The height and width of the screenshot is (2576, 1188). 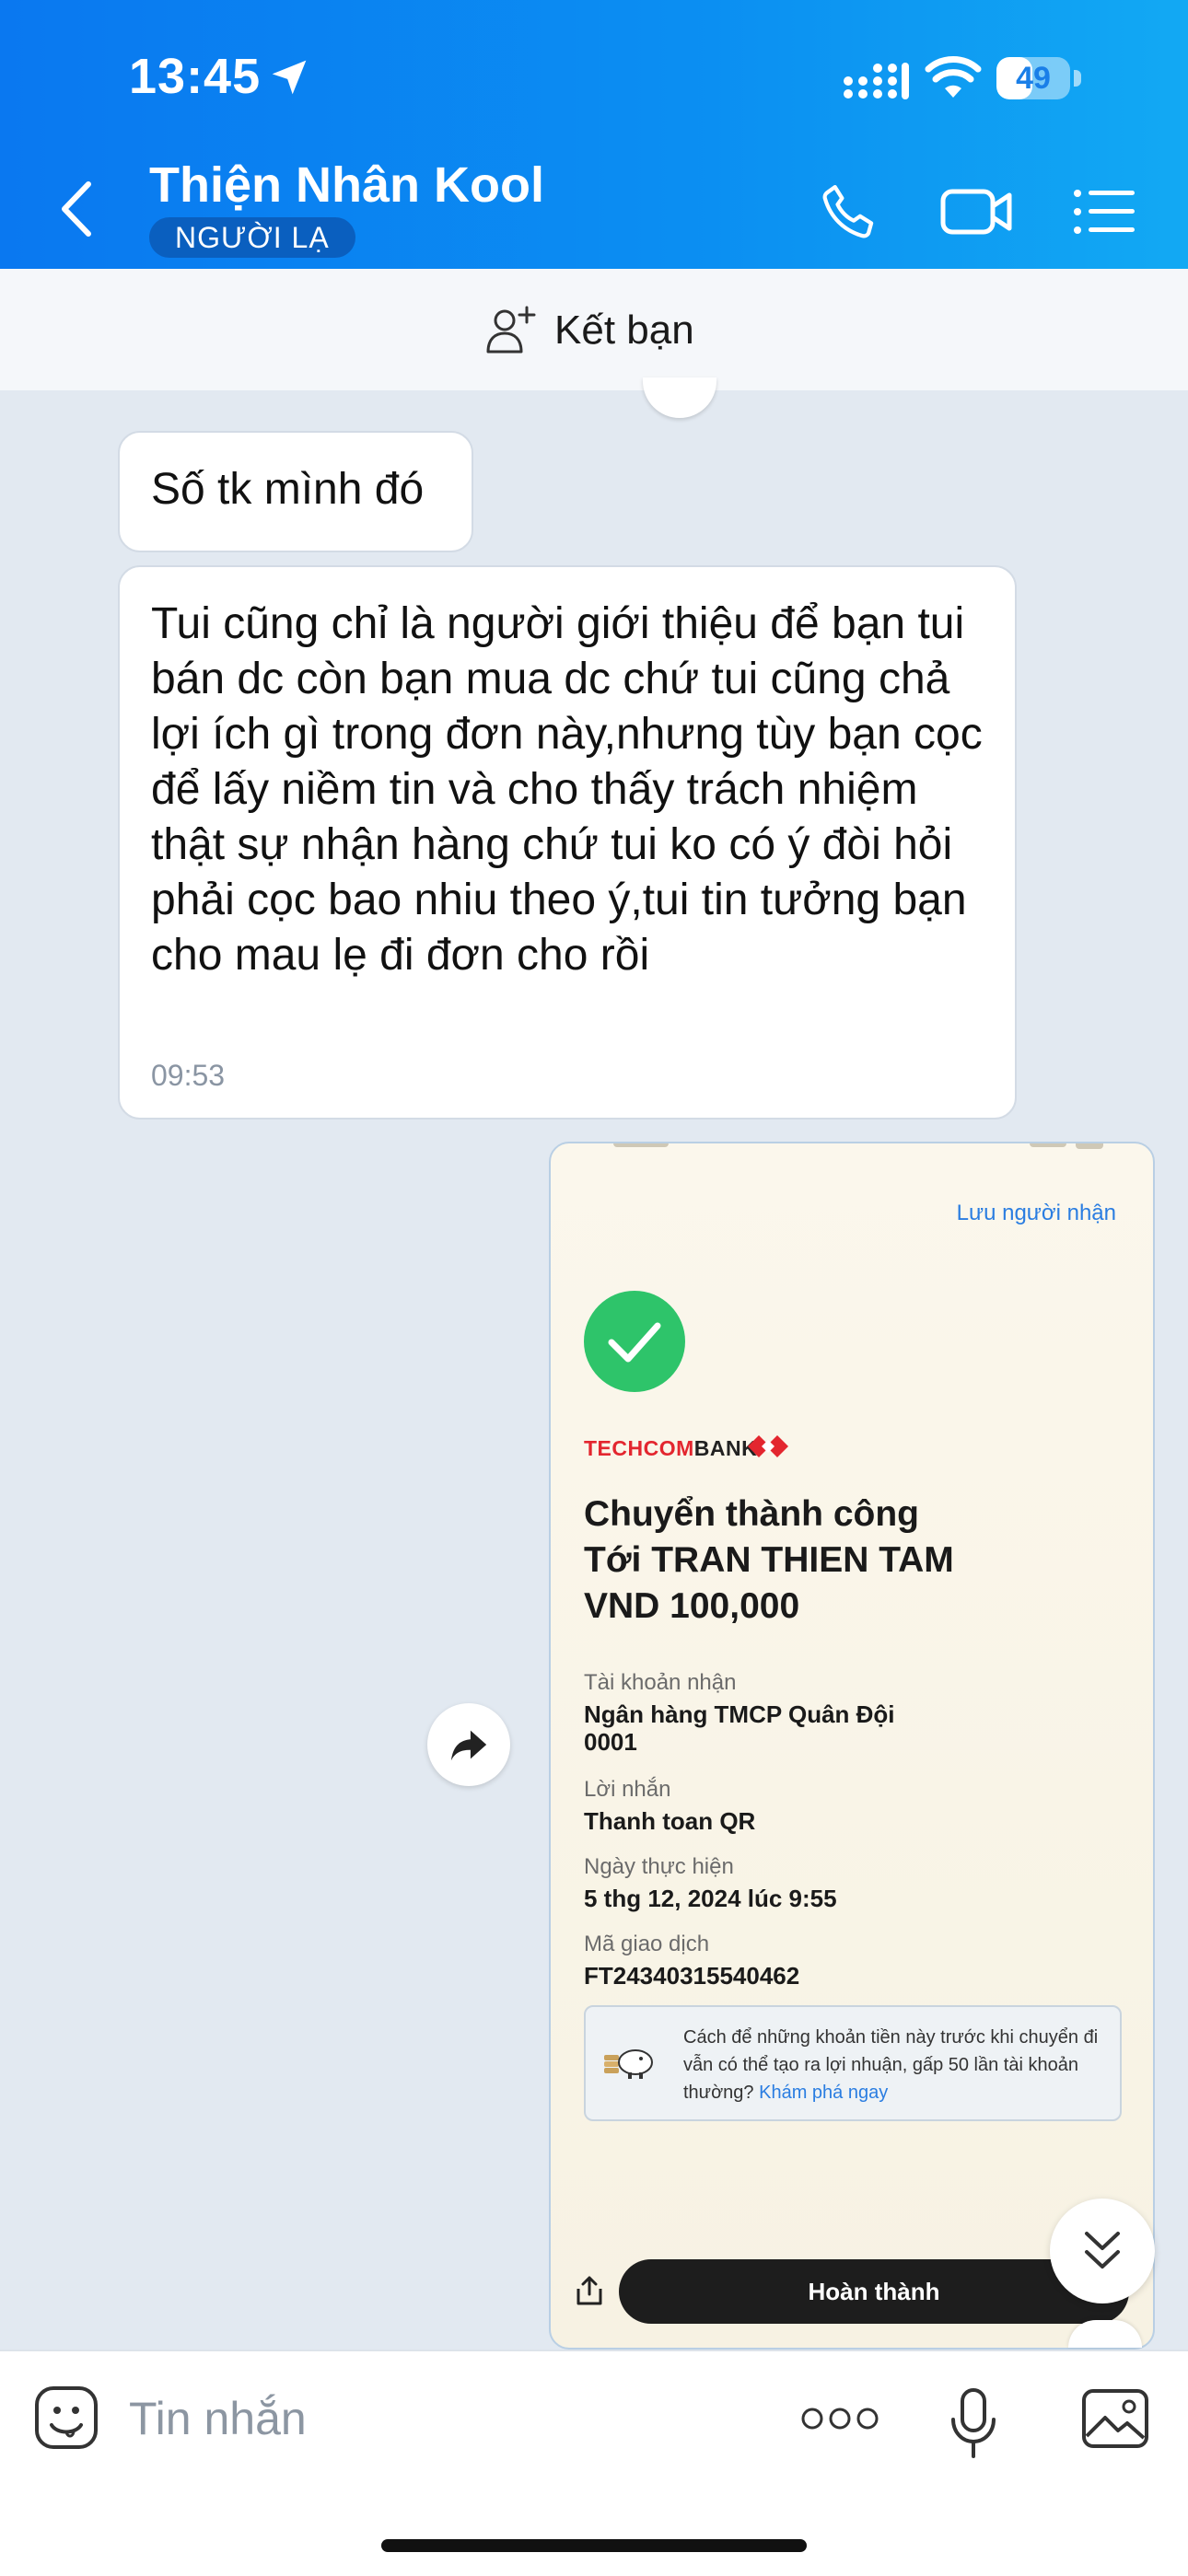 What do you see at coordinates (594, 2545) in the screenshot?
I see `home-indicator` at bounding box center [594, 2545].